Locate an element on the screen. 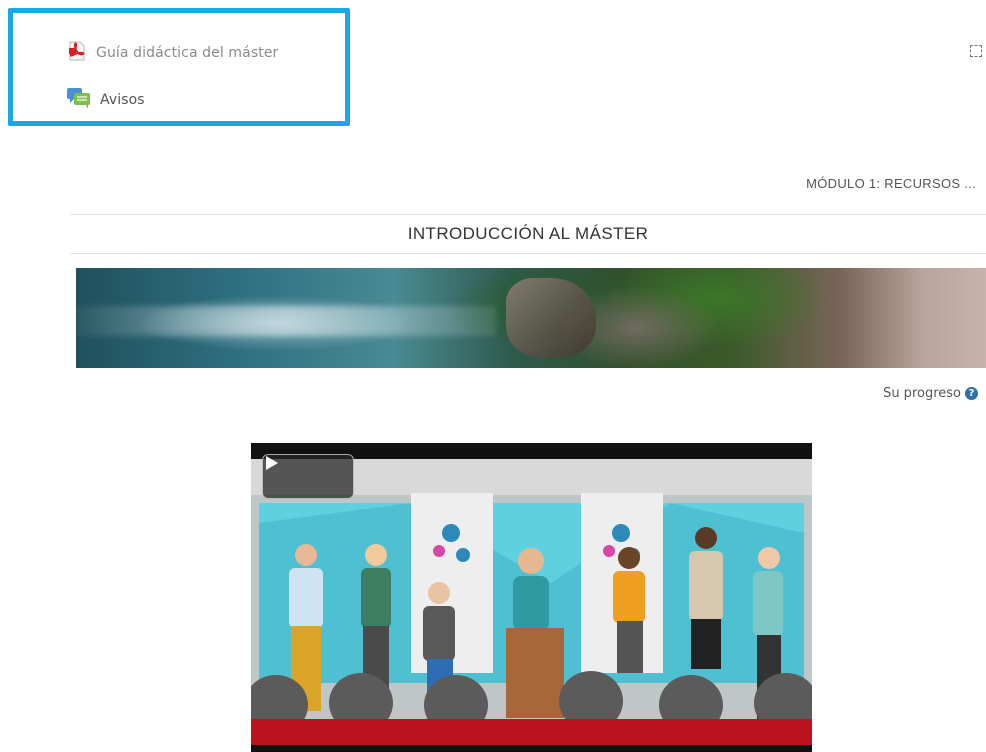 This screenshot has width=986, height=752. activity-label: Avisos is located at coordinates (122, 100).